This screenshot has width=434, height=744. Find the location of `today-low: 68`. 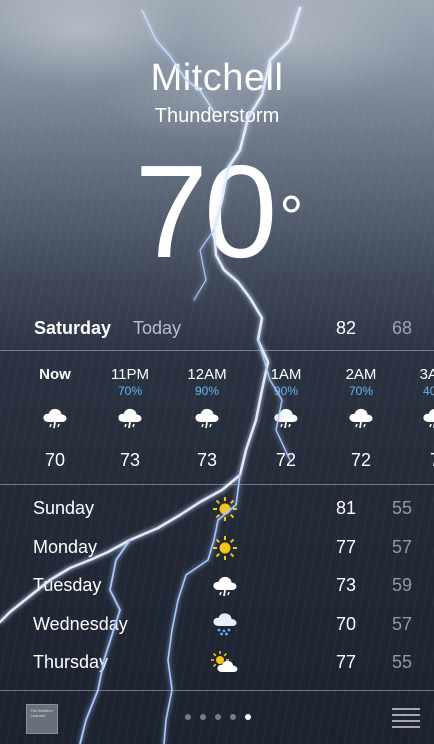

today-low: 68 is located at coordinates (402, 328).